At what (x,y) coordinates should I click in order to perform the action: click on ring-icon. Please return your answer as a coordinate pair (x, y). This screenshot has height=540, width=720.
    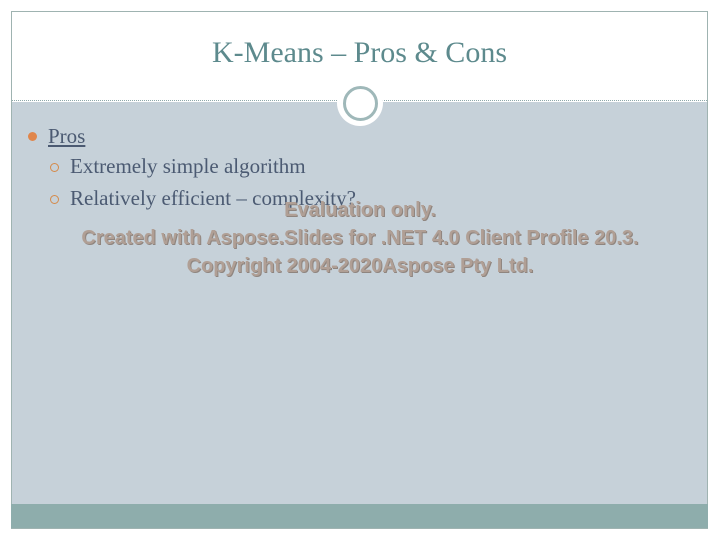
    Looking at the image, I should click on (360, 103).